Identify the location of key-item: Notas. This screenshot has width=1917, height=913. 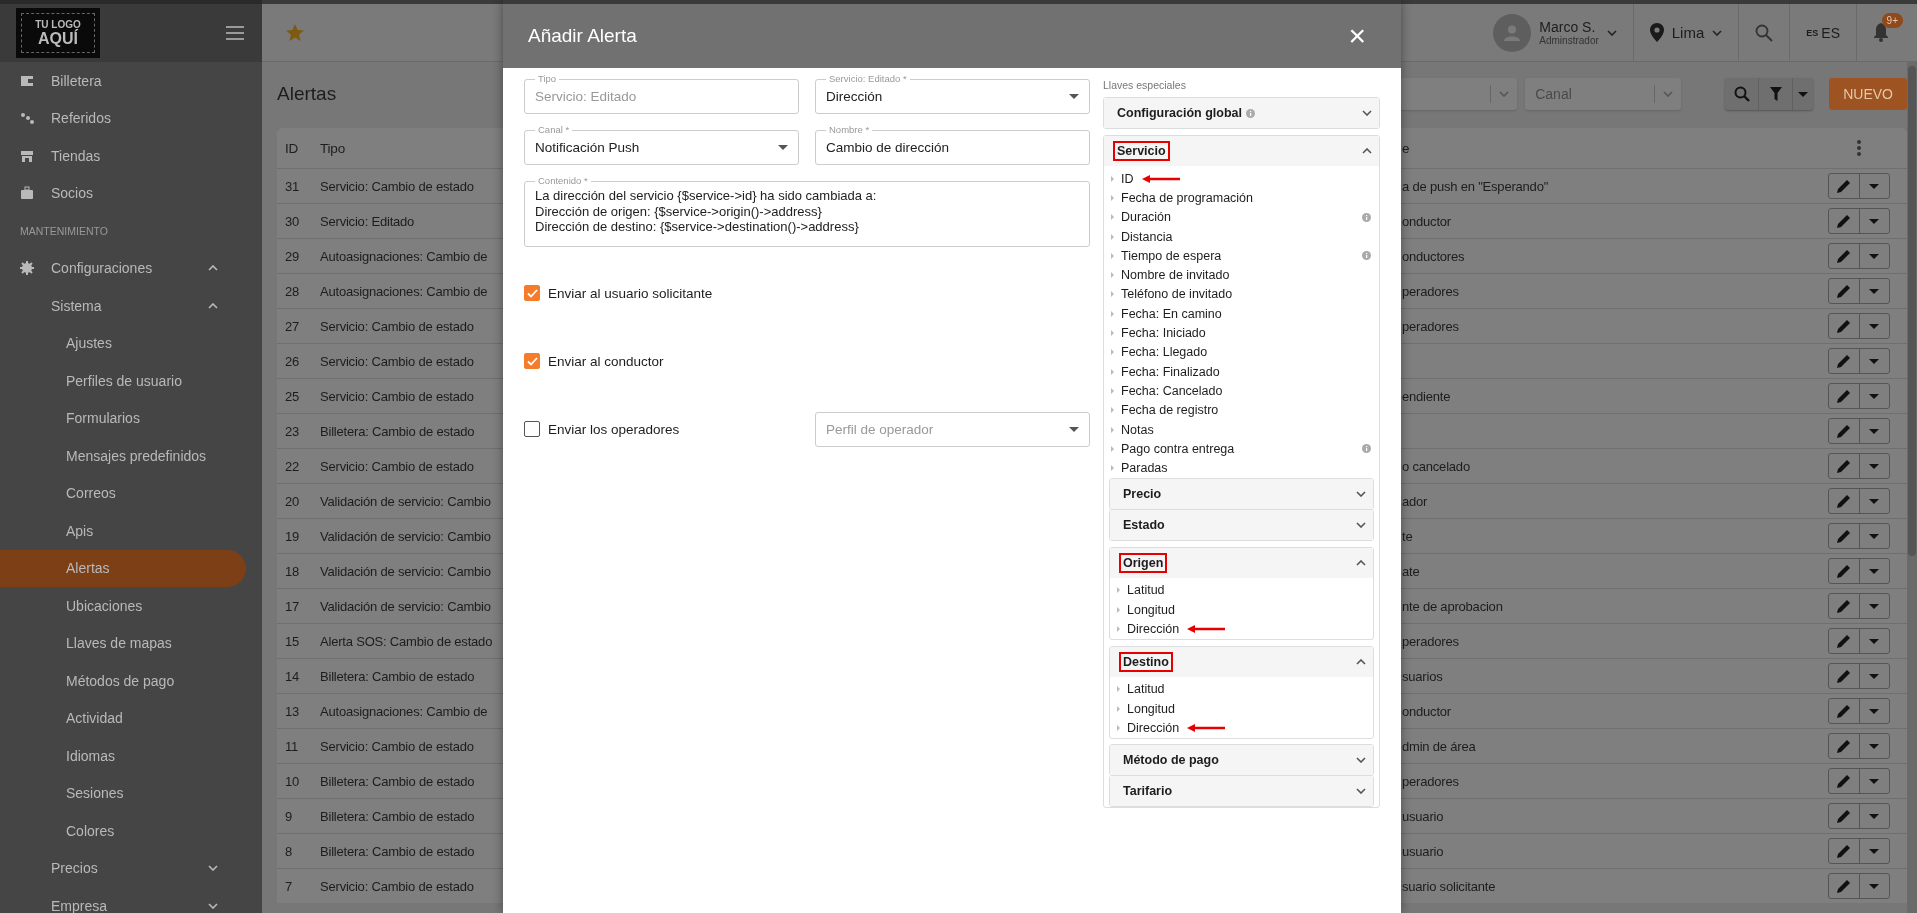
(1137, 429).